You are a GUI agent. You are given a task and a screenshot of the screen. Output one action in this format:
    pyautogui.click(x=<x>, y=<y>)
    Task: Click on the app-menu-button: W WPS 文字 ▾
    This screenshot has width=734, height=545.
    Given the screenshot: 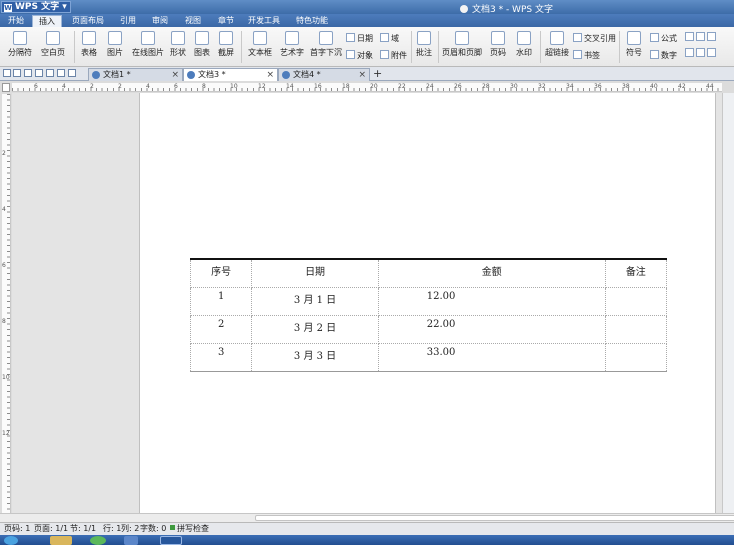 What is the action you would take?
    pyautogui.click(x=36, y=7)
    